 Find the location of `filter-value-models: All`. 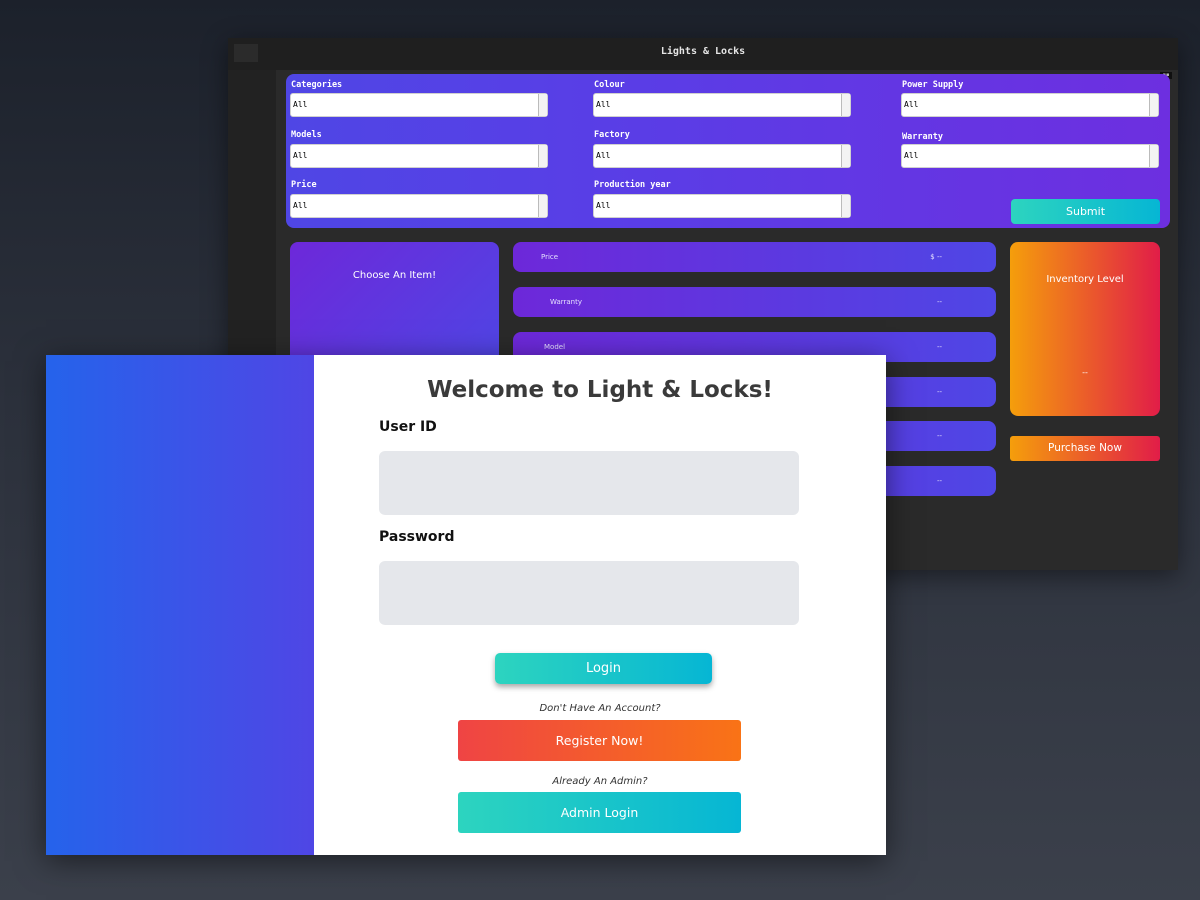

filter-value-models: All is located at coordinates (300, 155).